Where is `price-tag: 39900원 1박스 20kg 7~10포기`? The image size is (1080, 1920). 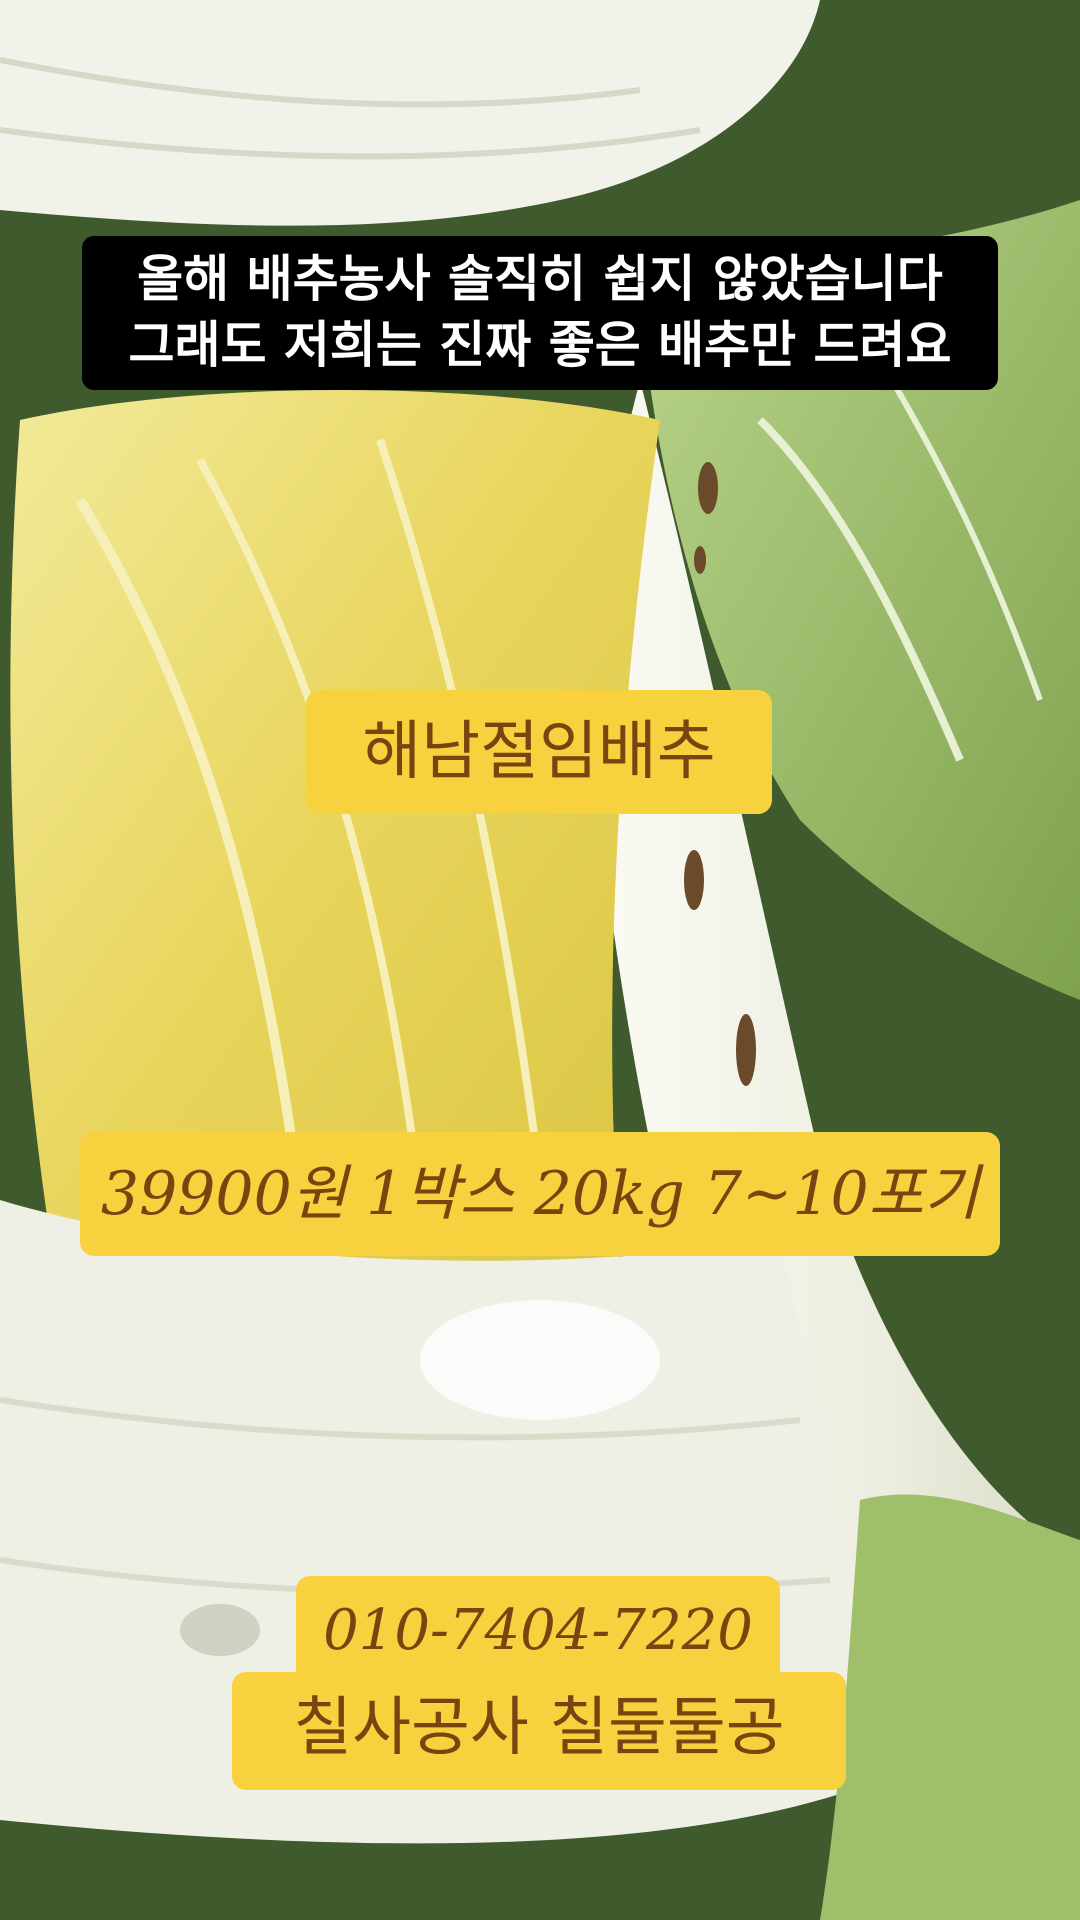
price-tag: 39900원 1박스 20kg 7~10포기 is located at coordinates (540, 1194).